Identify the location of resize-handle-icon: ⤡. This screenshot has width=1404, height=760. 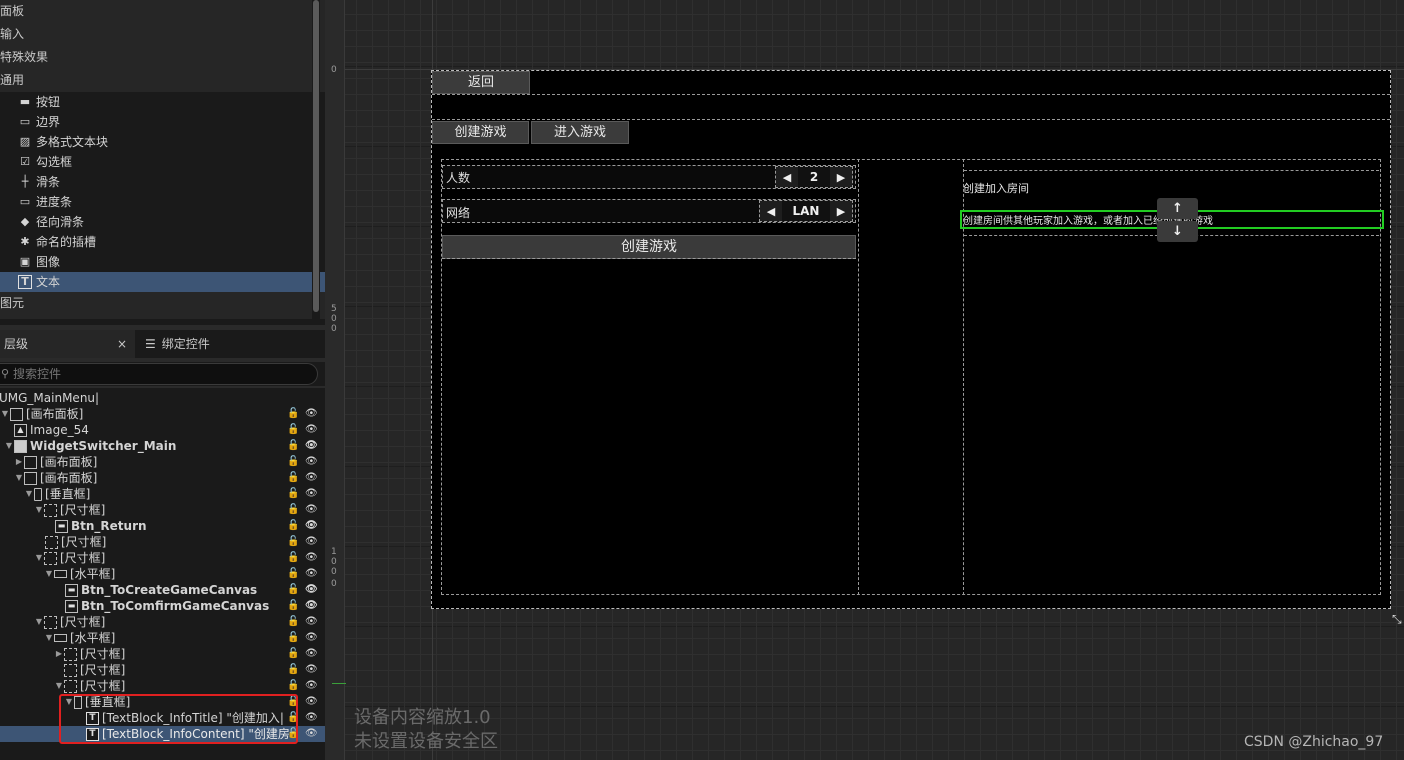
(1397, 619).